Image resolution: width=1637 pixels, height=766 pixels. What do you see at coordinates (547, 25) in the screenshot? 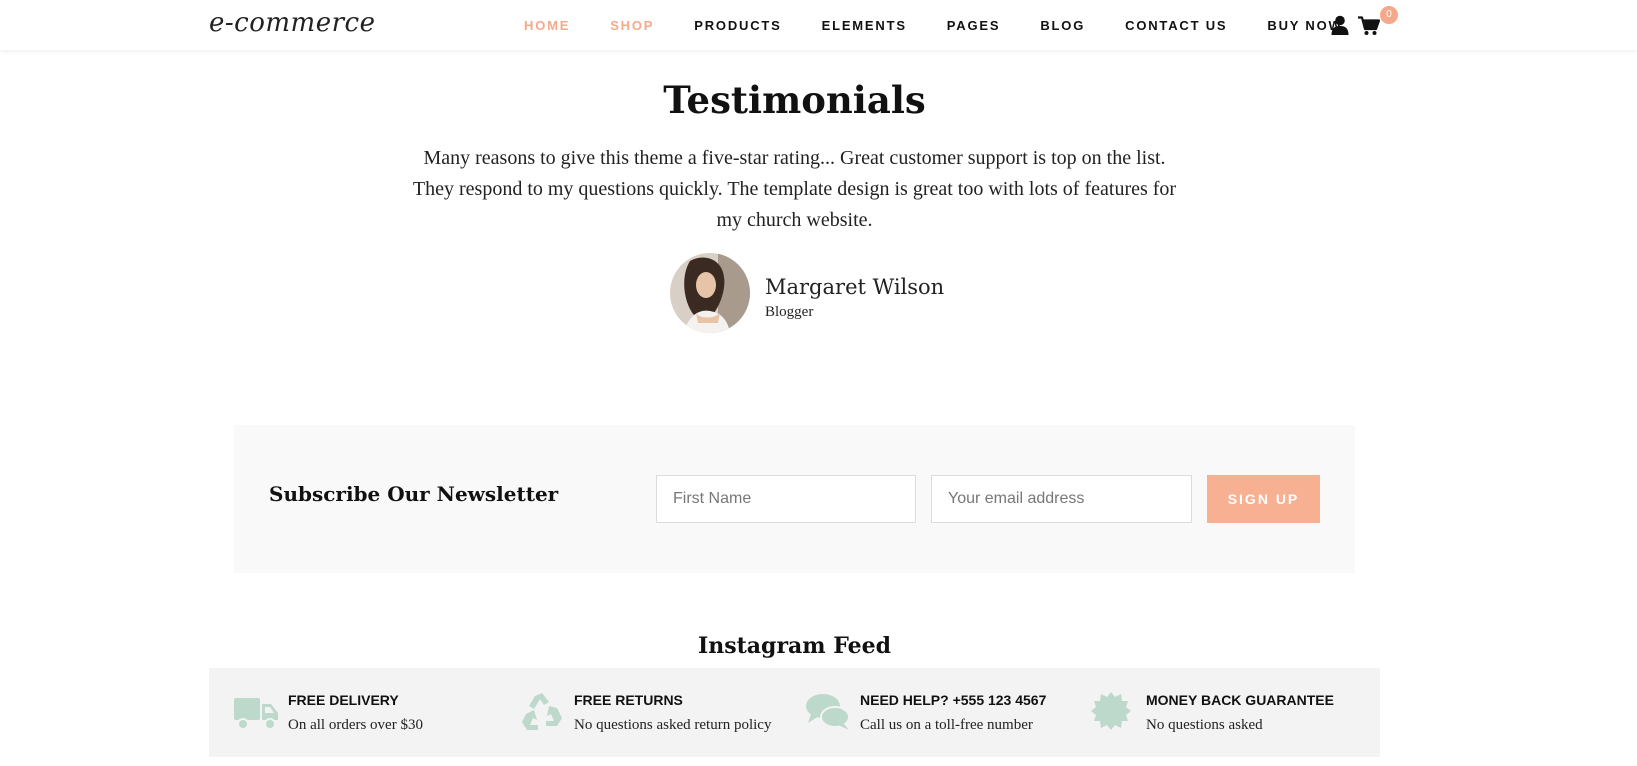
I see `nav-home: HOME` at bounding box center [547, 25].